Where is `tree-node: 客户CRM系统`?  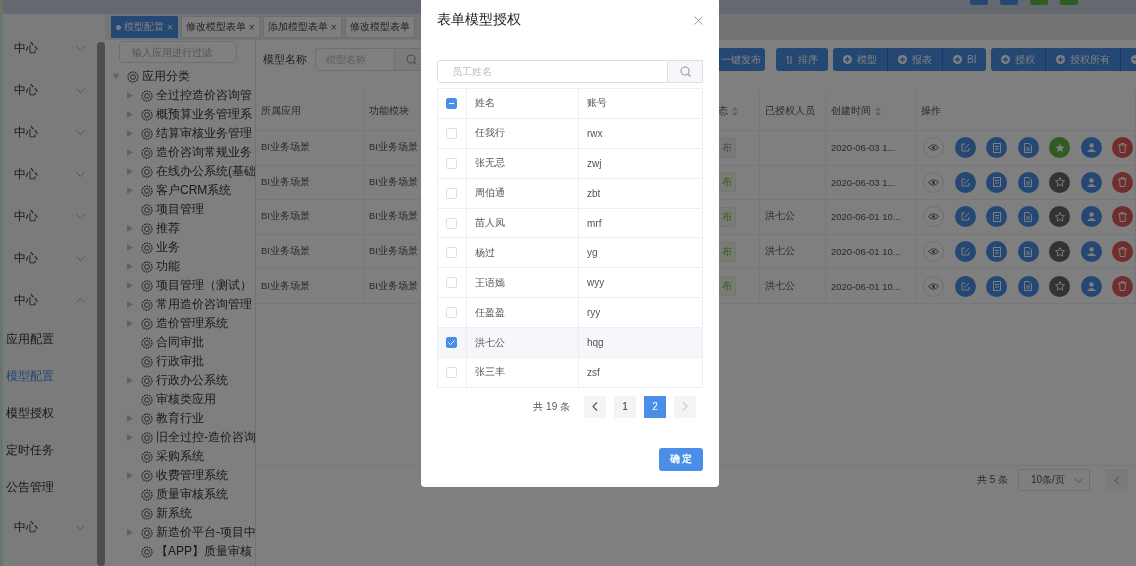 tree-node: 客户CRM系统 is located at coordinates (180, 190).